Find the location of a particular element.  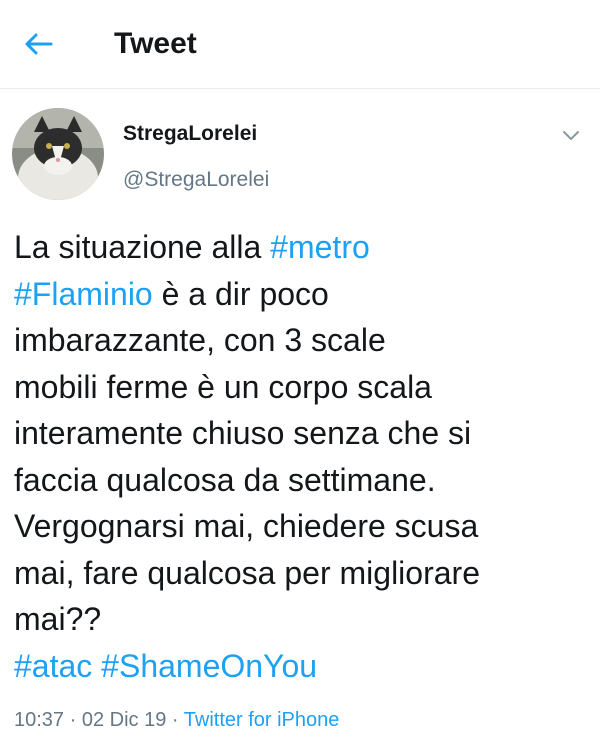

chevron-down-icon is located at coordinates (571, 135).